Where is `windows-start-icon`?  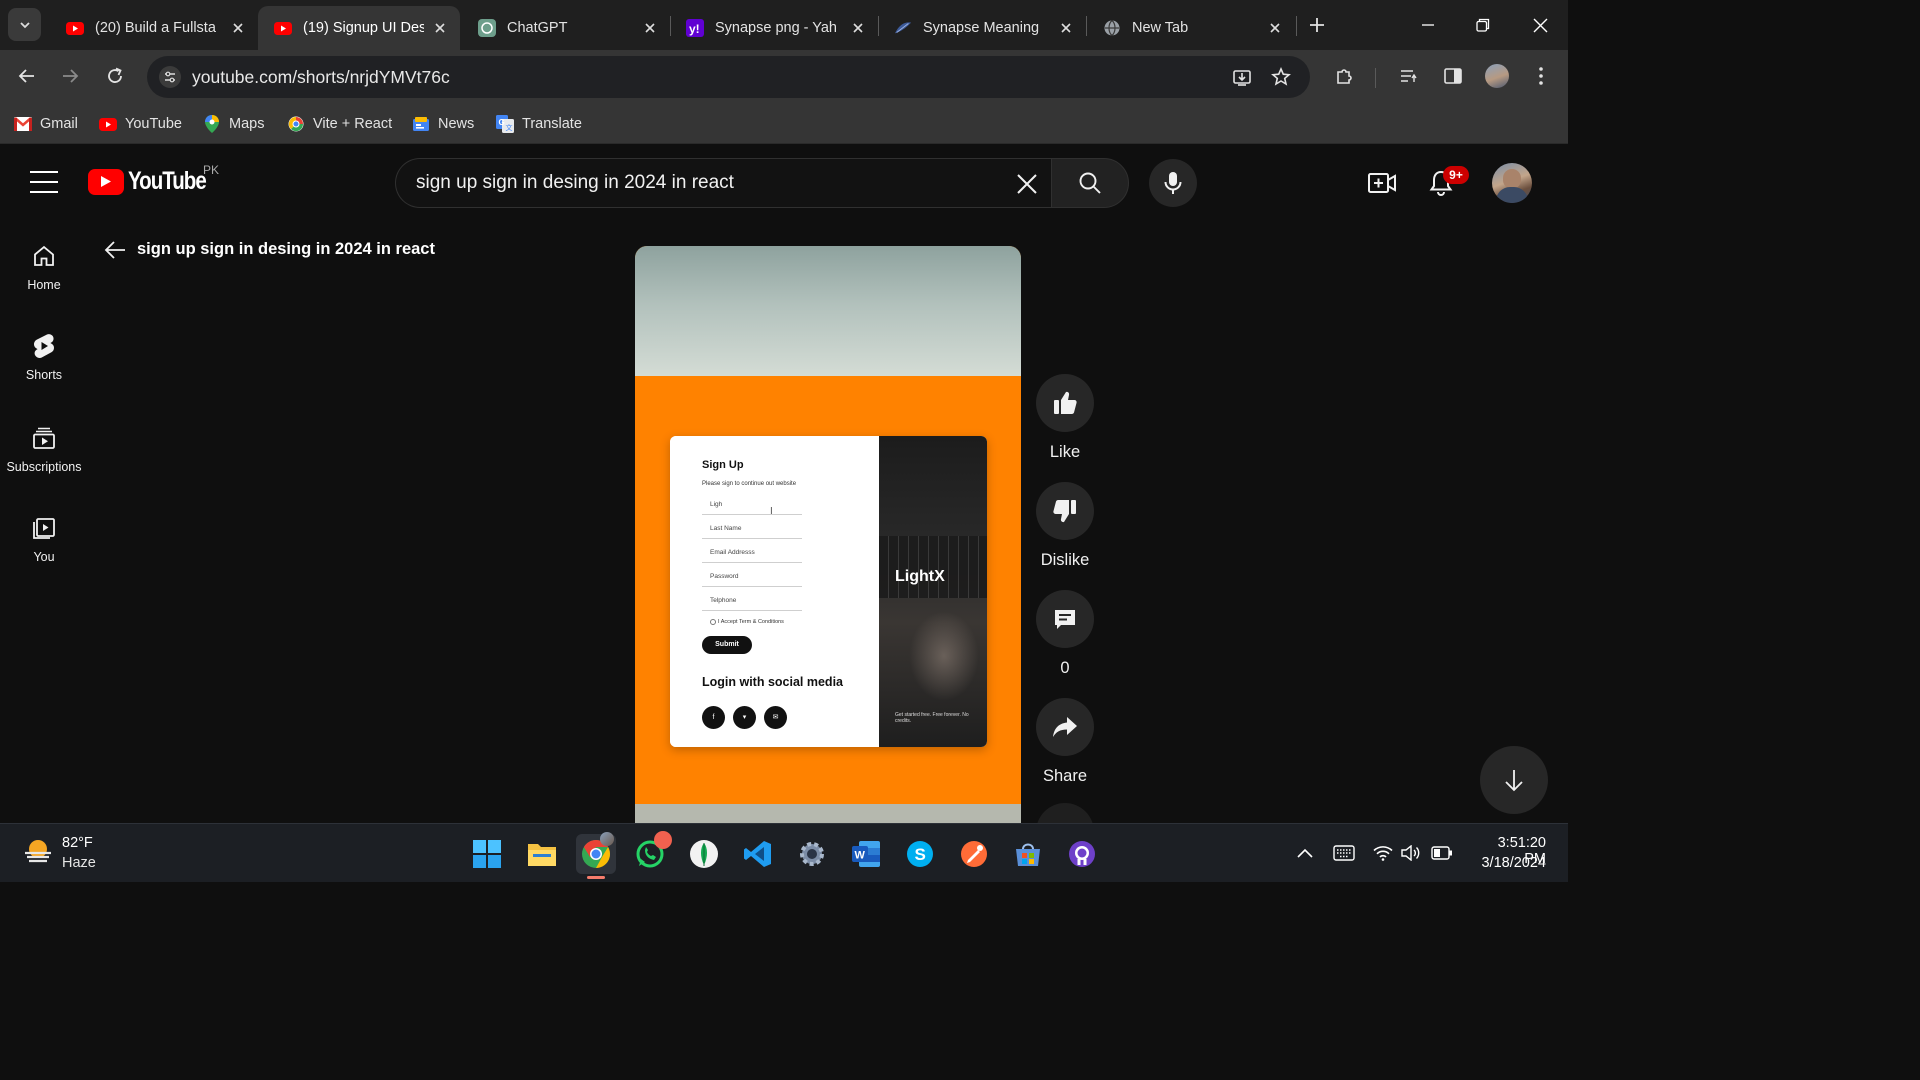
windows-start-icon is located at coordinates (487, 854).